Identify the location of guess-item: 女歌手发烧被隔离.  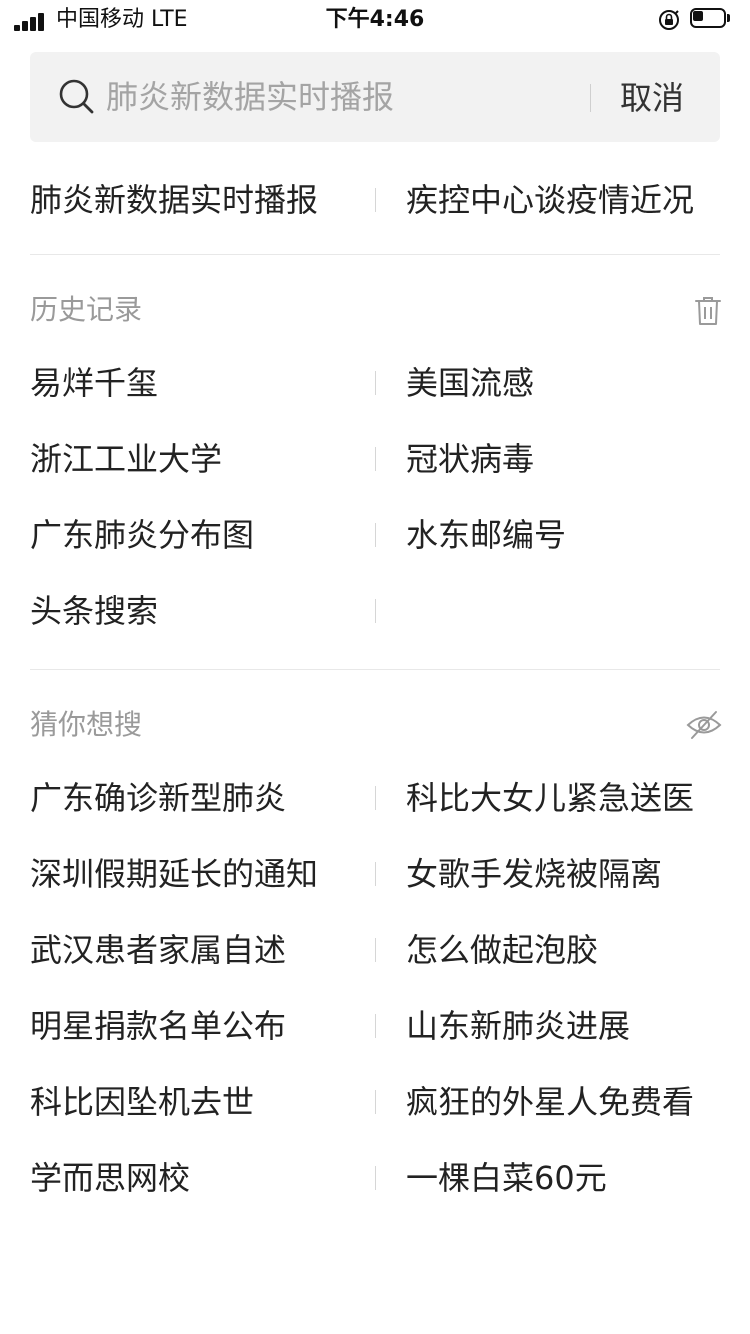
(566, 874).